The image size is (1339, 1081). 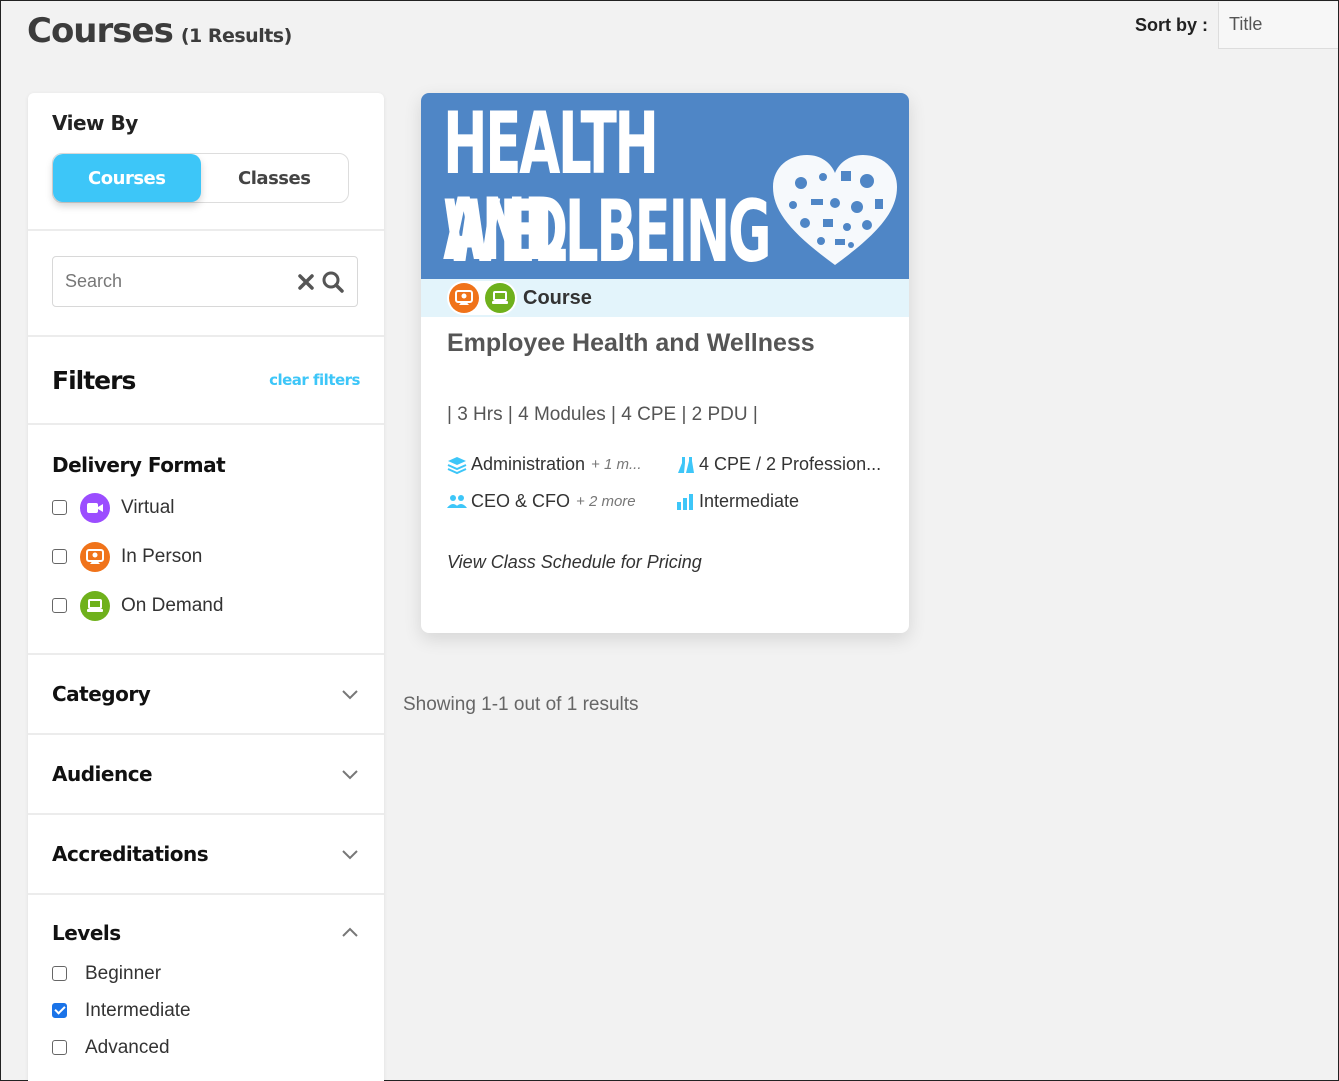 I want to click on sort-control: Sort by : Title, so click(x=1236, y=25).